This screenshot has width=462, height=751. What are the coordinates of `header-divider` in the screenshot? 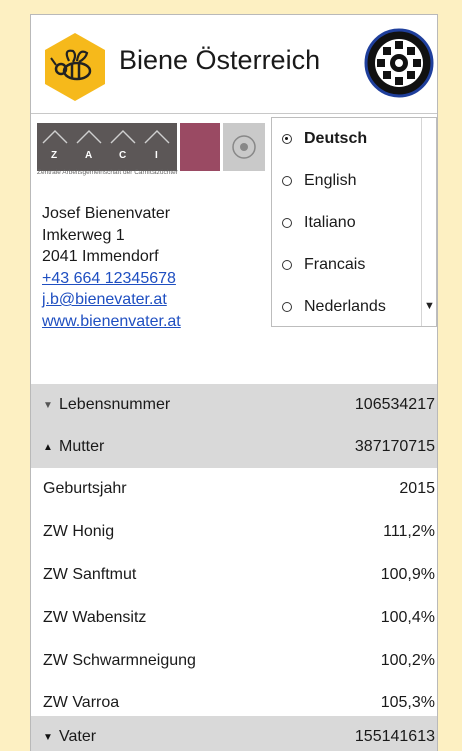 It's located at (234, 113).